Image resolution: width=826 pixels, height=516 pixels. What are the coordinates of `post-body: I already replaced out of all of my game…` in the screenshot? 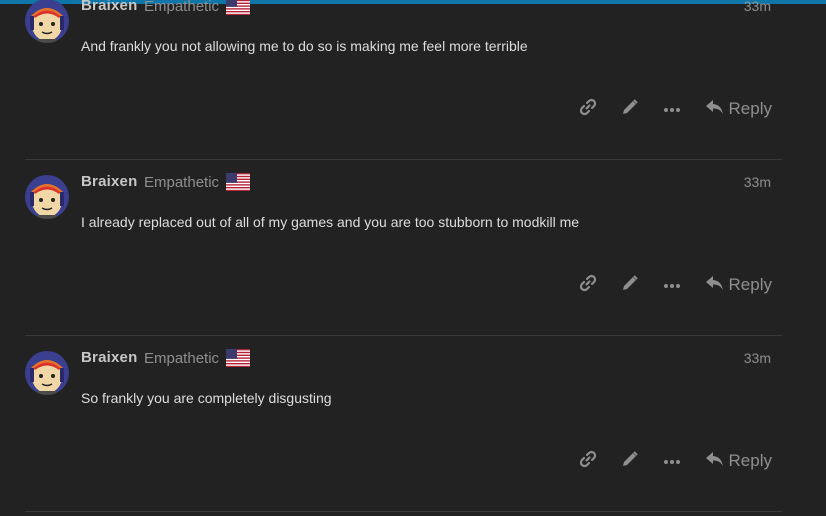 It's located at (330, 222).